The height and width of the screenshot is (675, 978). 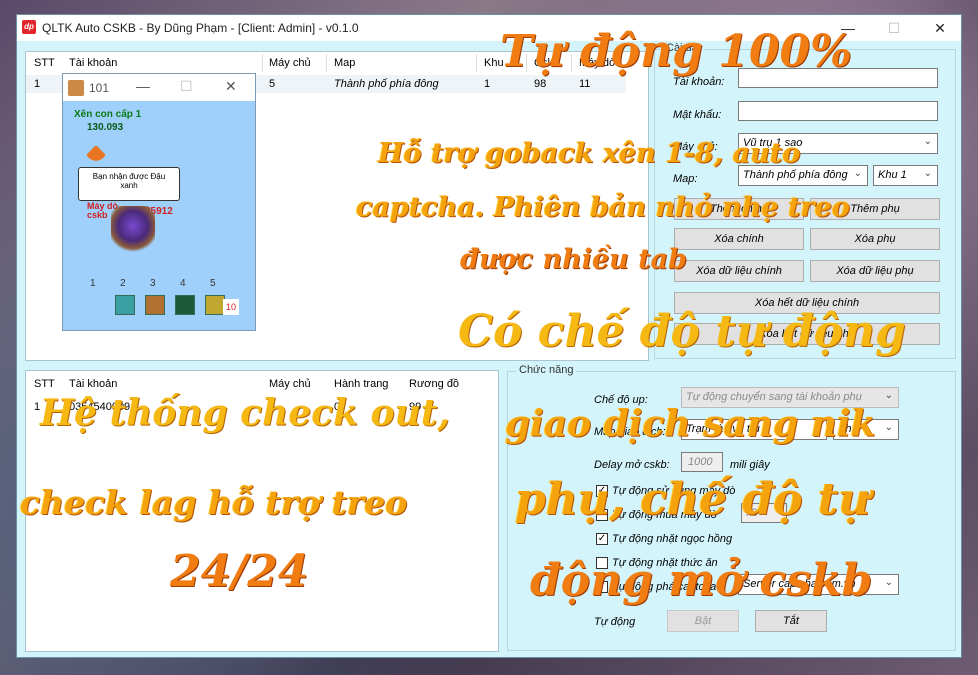 I want to click on delete-sub-data-button: Xóa dữ liệu phụ, so click(x=875, y=271).